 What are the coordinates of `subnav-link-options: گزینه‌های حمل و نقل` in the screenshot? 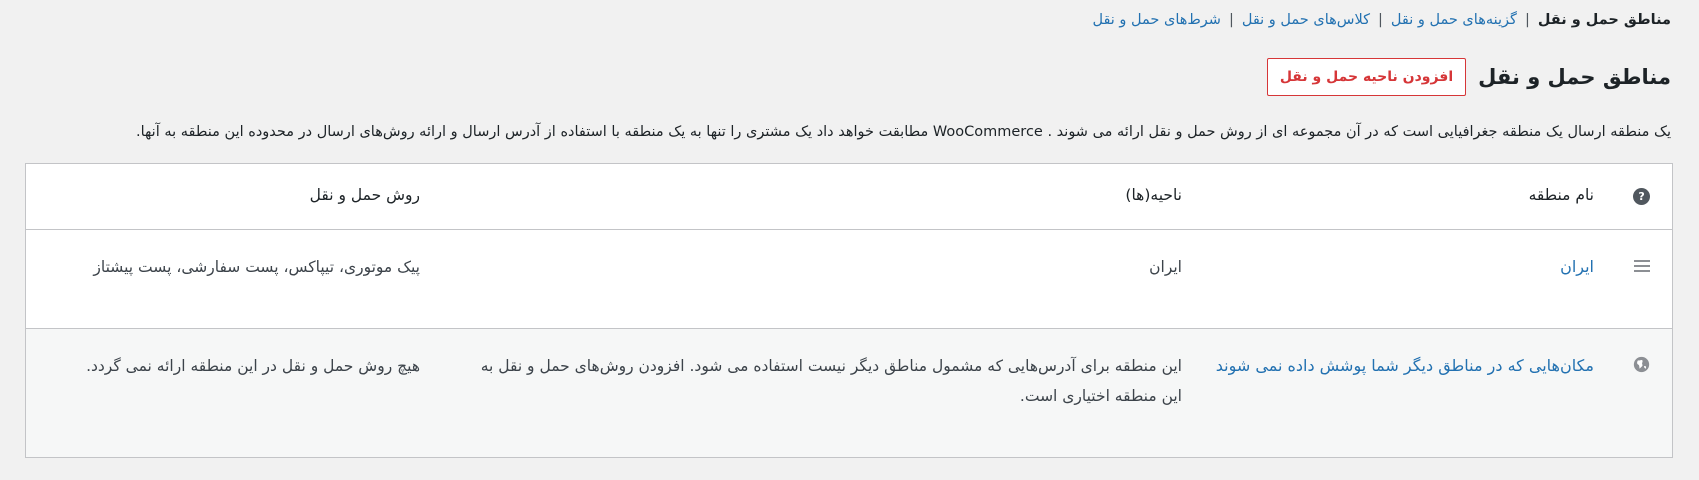 It's located at (1454, 20).